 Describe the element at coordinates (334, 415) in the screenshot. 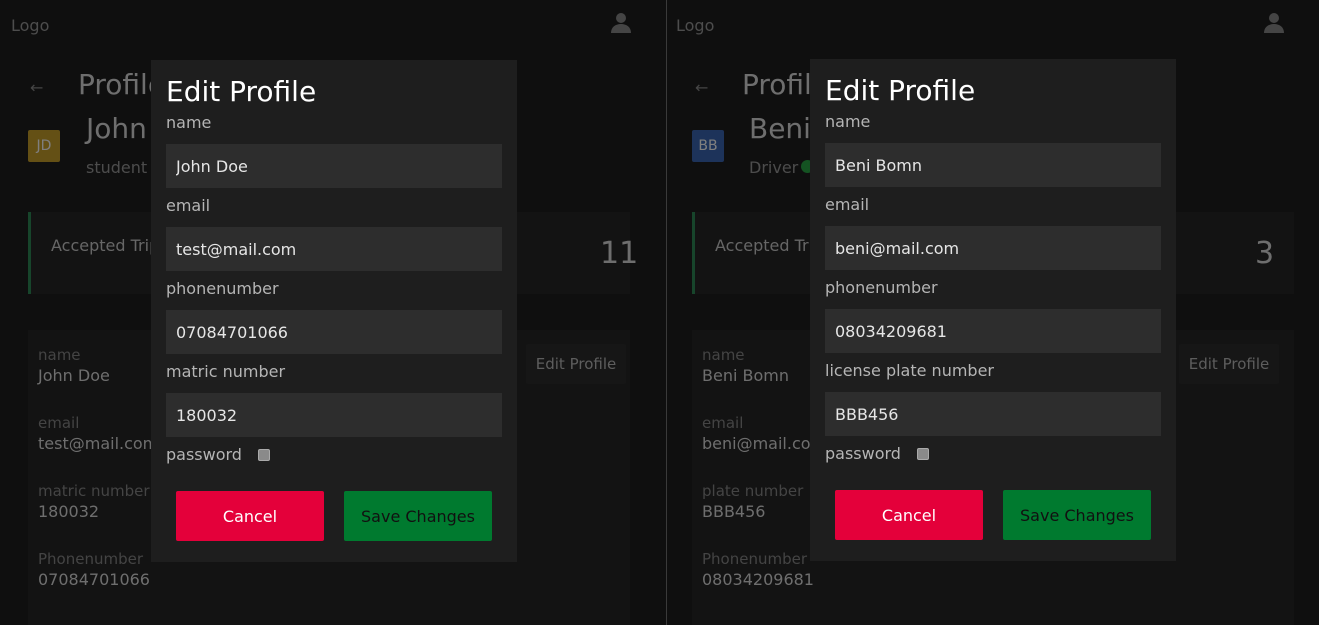

I see `matric-number-input` at that location.